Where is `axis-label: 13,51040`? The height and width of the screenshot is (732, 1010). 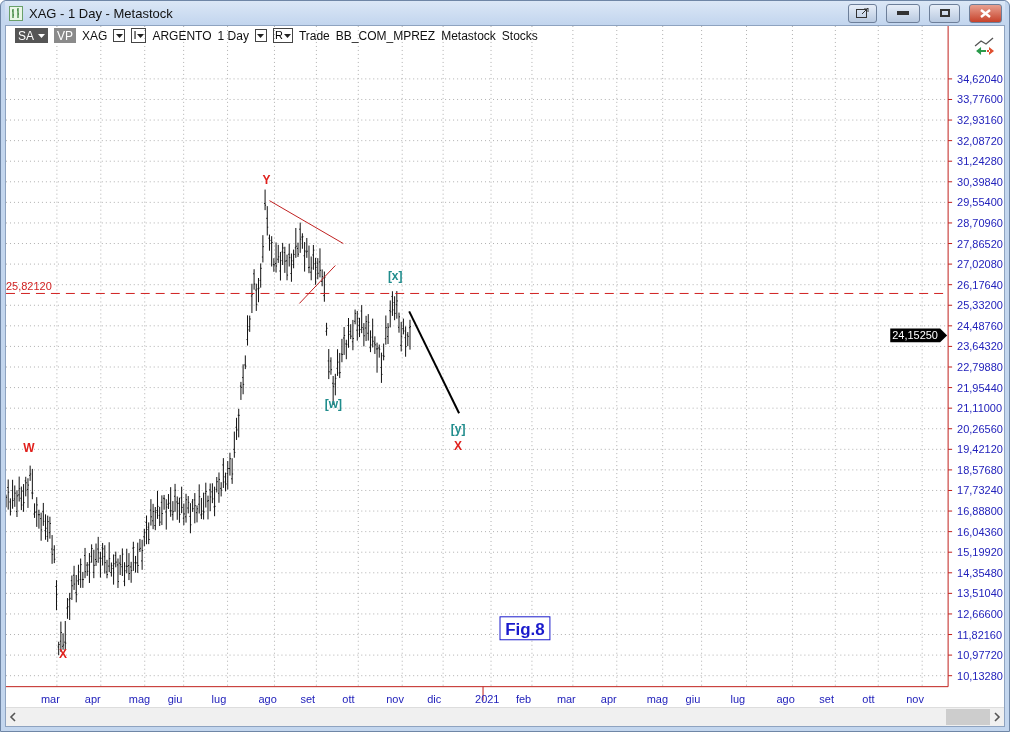 axis-label: 13,51040 is located at coordinates (980, 593).